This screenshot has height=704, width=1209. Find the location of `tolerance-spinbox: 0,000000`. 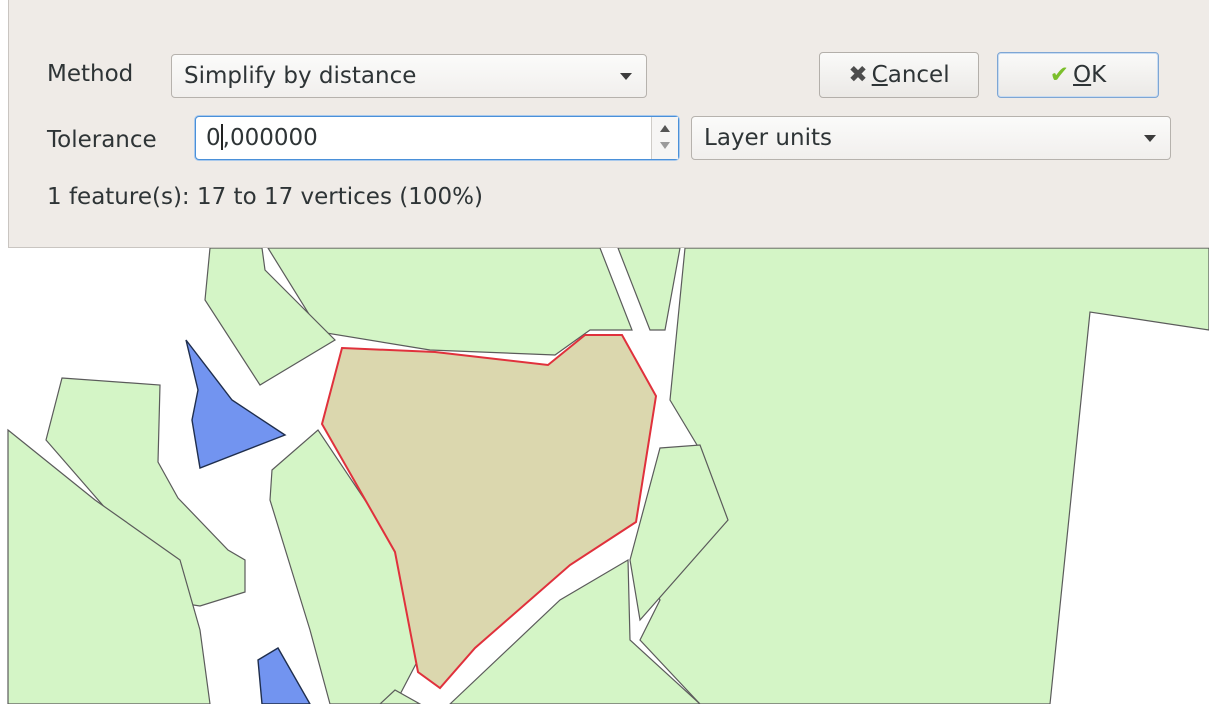

tolerance-spinbox: 0,000000 is located at coordinates (437, 138).